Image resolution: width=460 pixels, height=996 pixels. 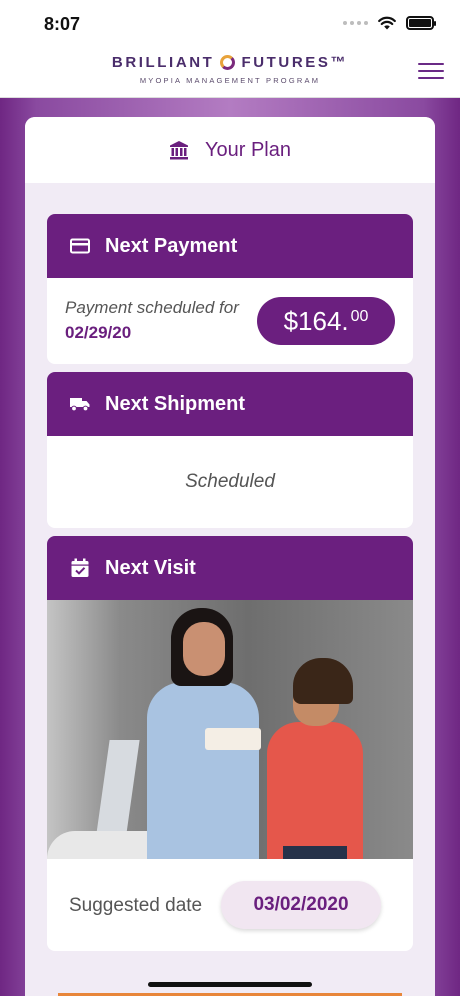 What do you see at coordinates (355, 23) in the screenshot?
I see `signal-icon` at bounding box center [355, 23].